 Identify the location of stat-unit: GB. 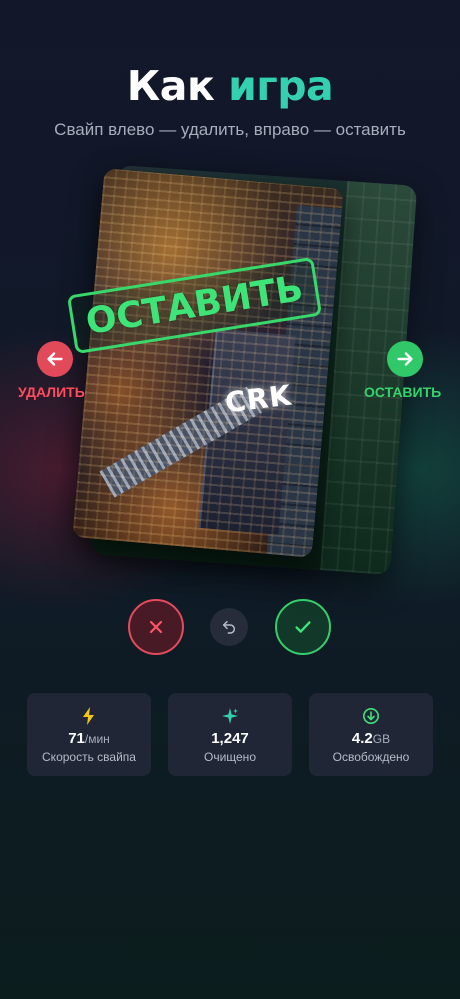
(381, 739).